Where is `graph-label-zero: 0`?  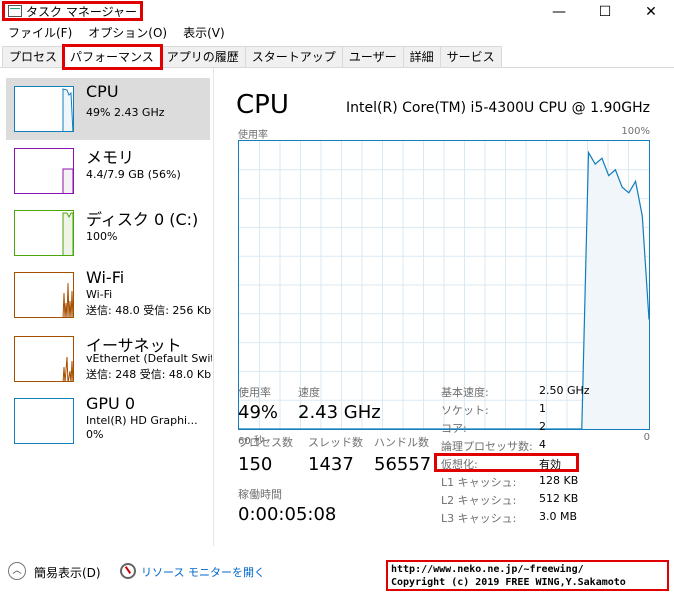 graph-label-zero: 0 is located at coordinates (646, 437).